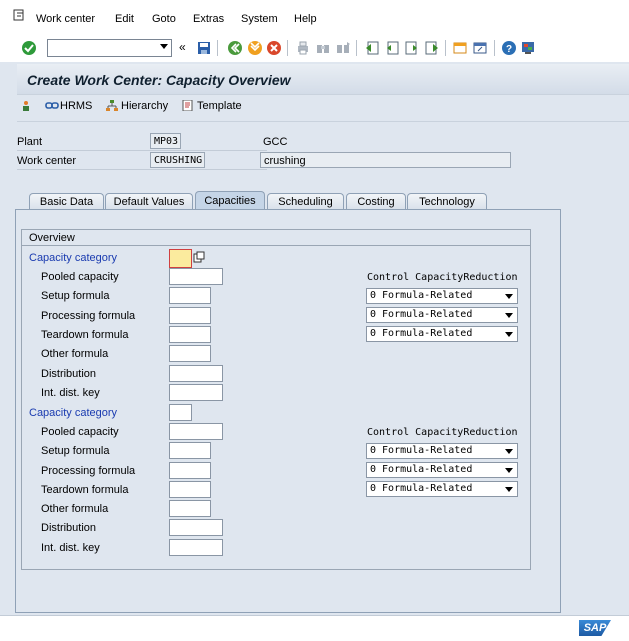  Describe the element at coordinates (275, 142) in the screenshot. I see `plant-description: GCC` at that location.